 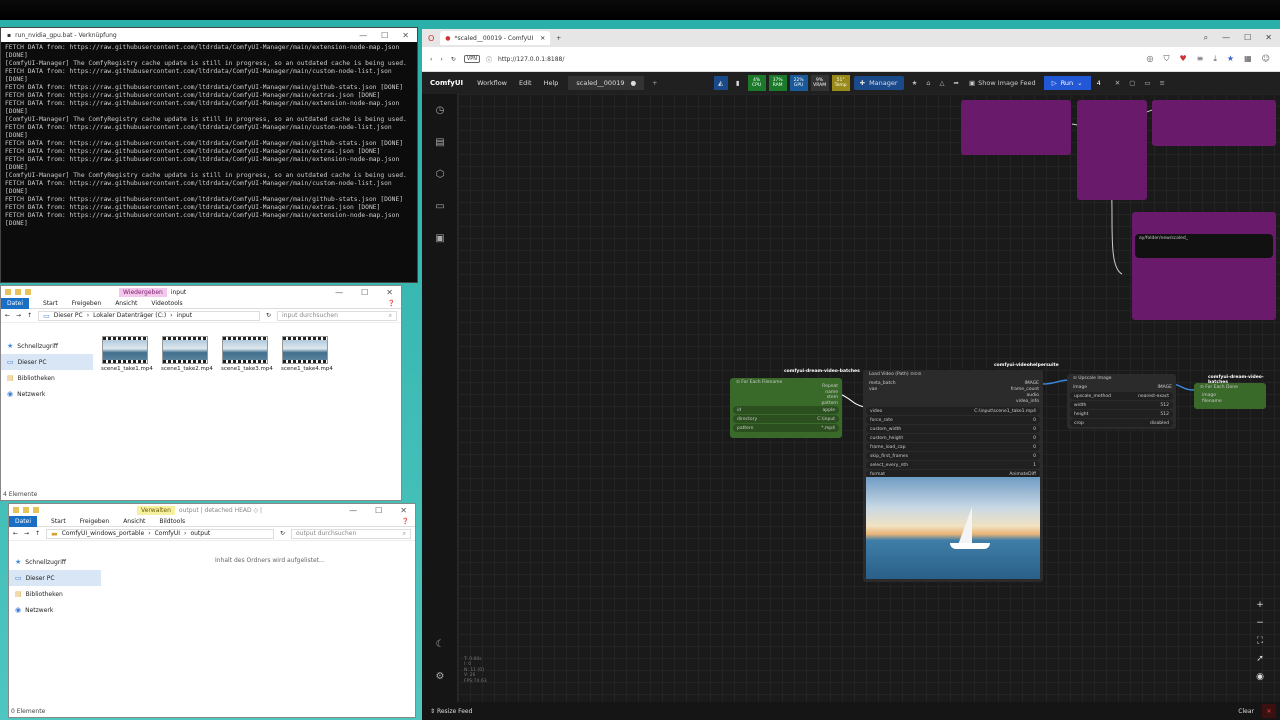 I want to click on widget-row: upscale_method nearest-exact, so click(x=1121, y=396).